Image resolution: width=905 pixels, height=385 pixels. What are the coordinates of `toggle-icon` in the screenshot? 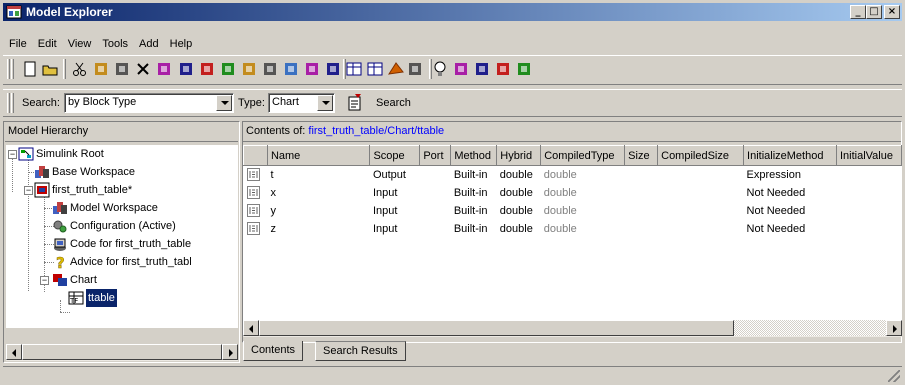 It's located at (482, 69).